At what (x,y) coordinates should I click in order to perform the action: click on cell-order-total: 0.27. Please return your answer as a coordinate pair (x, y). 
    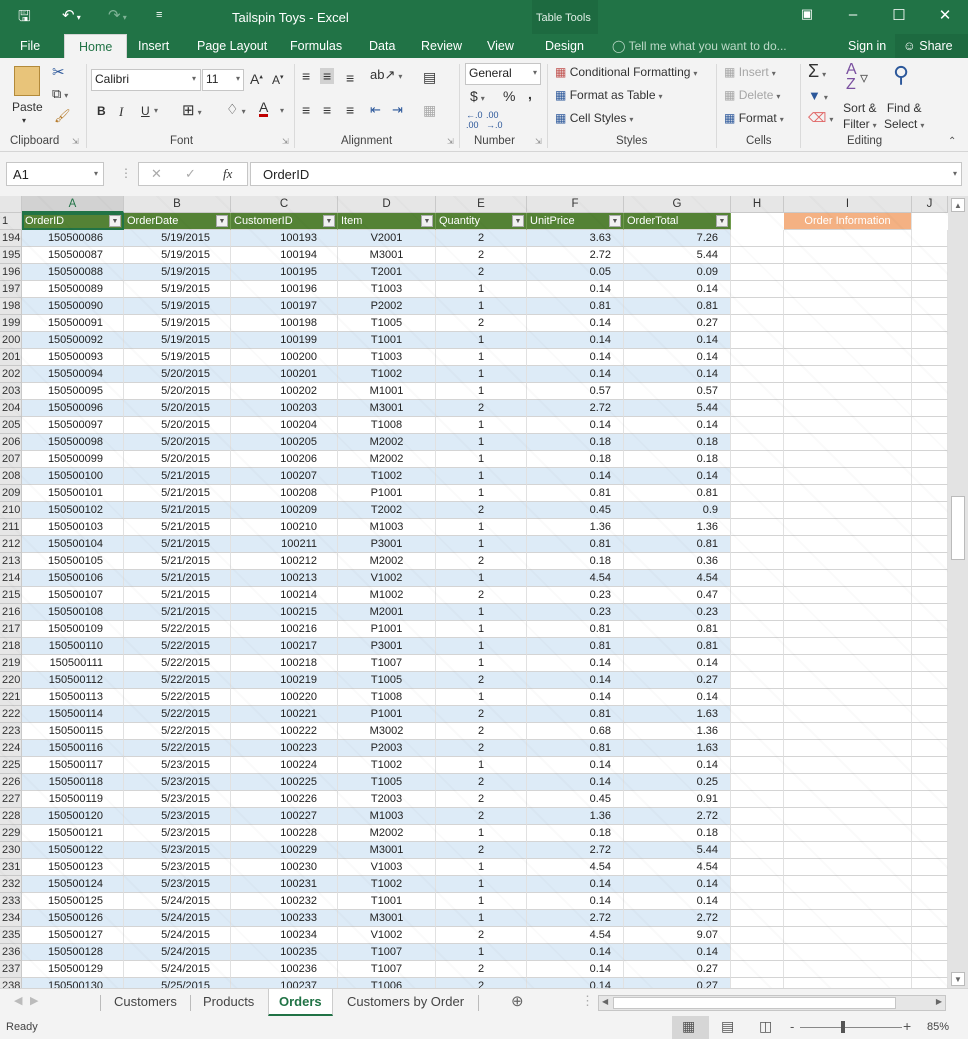
    Looking at the image, I should click on (677, 680).